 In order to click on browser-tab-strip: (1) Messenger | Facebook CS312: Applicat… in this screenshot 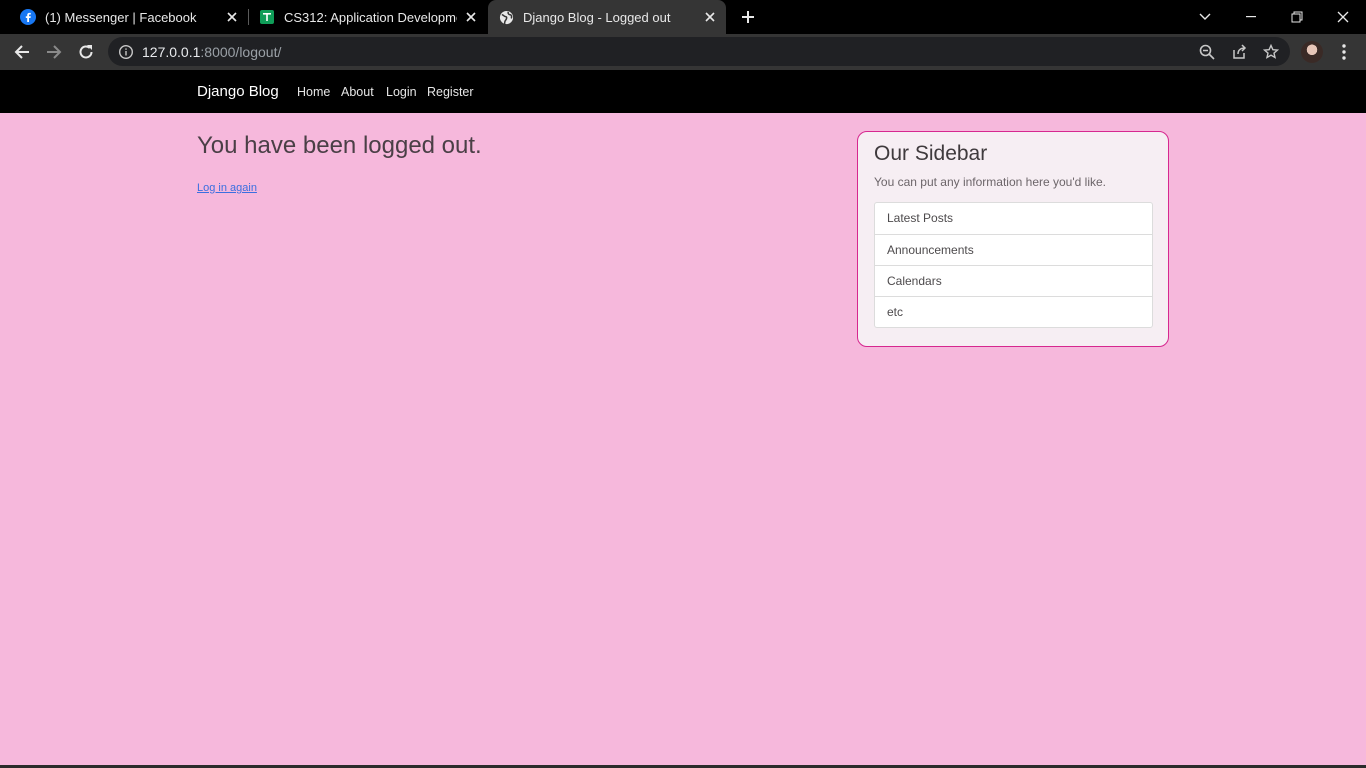, I will do `click(683, 17)`.